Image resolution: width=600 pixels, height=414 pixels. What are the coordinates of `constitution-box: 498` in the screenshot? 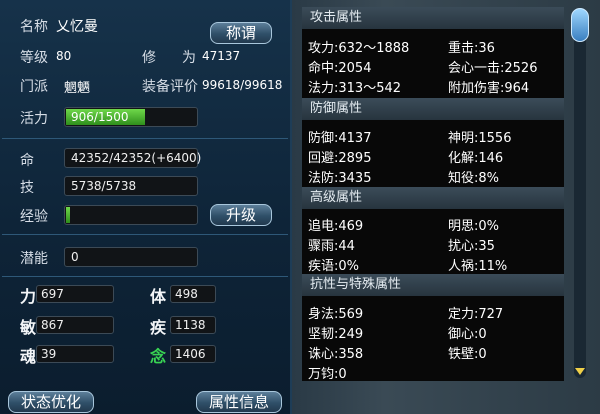 It's located at (193, 294).